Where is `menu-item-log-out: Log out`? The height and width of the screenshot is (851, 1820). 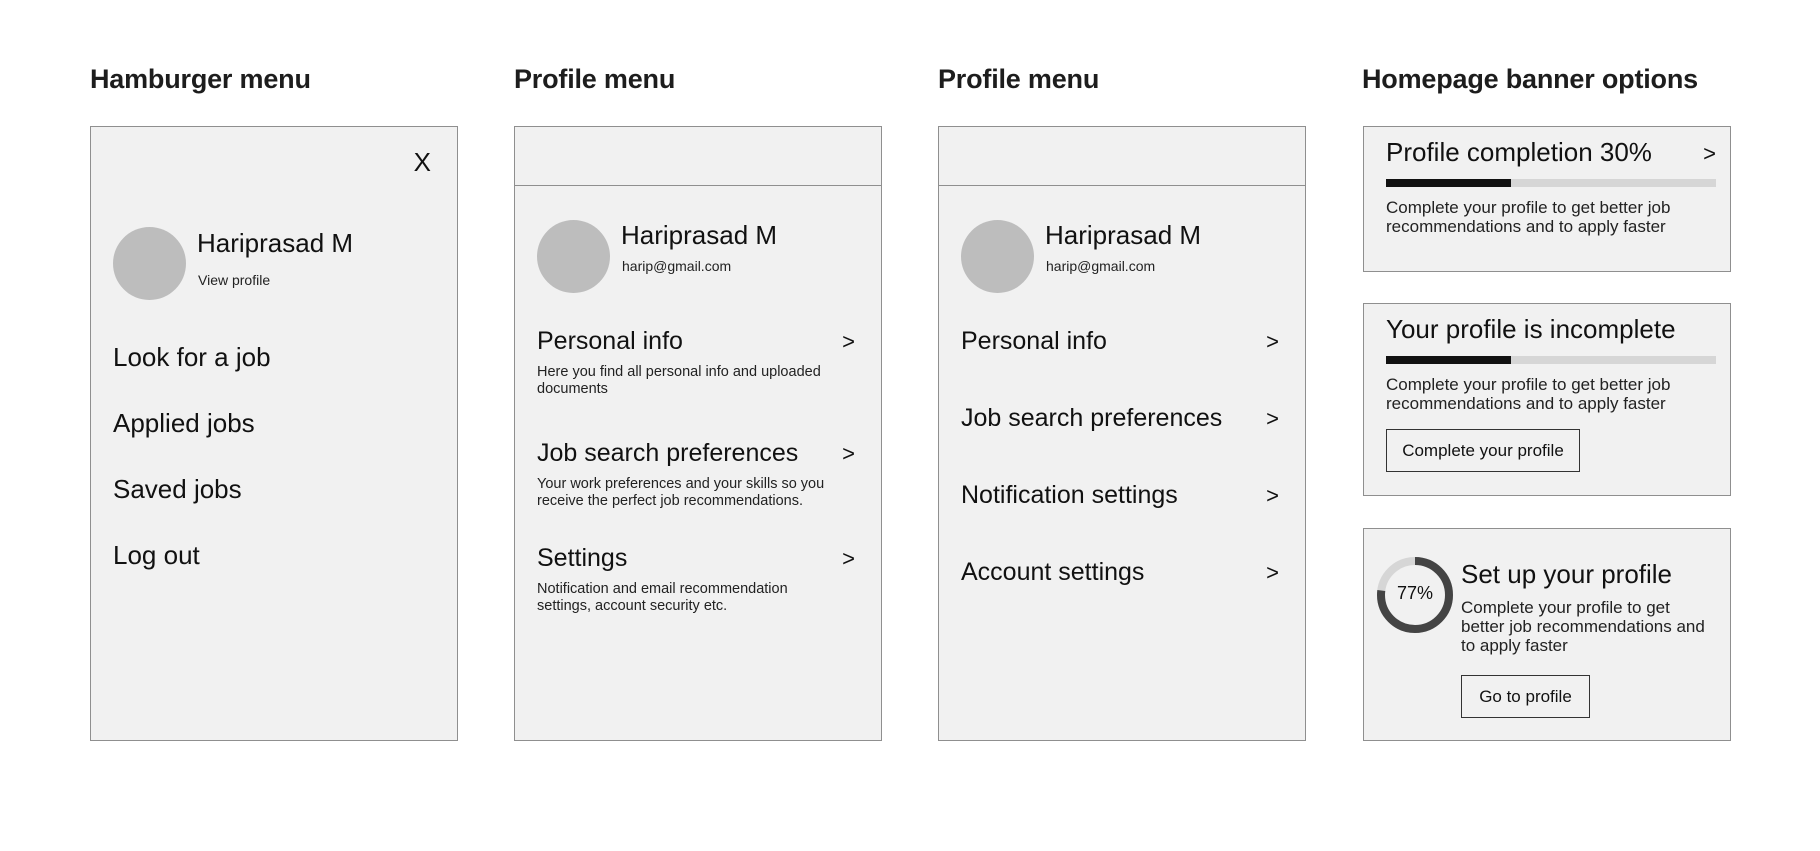 menu-item-log-out: Log out is located at coordinates (156, 555).